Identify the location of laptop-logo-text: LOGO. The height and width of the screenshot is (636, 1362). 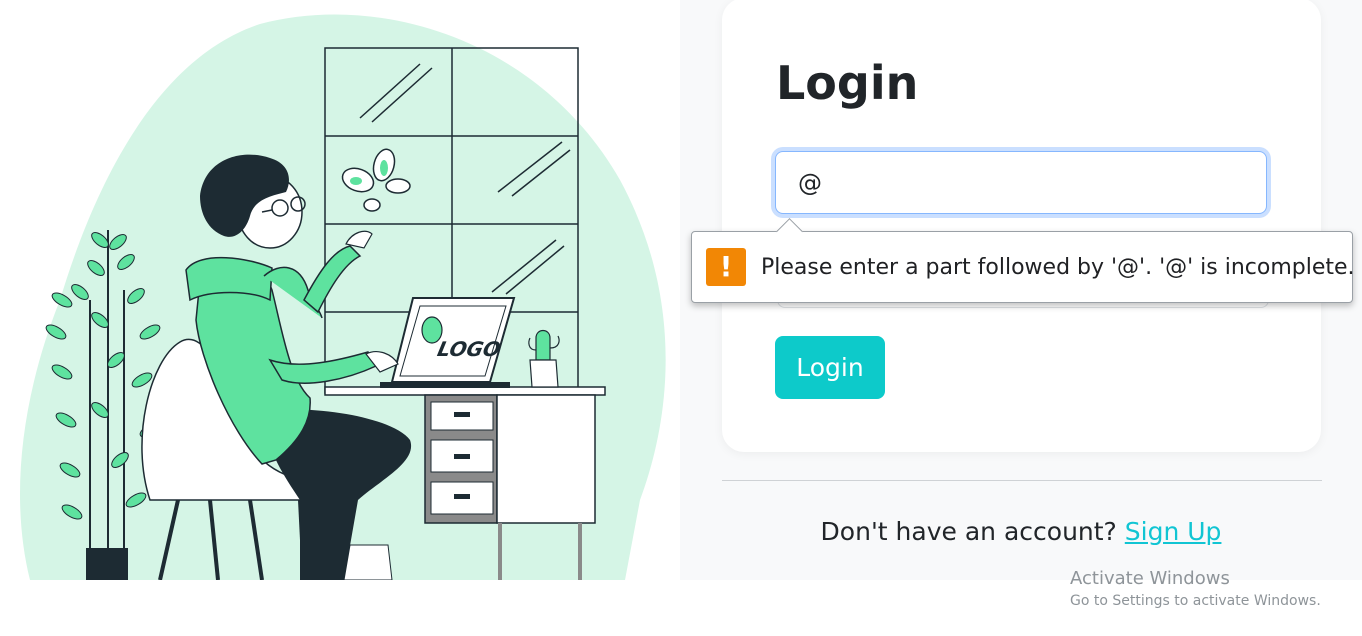
(468, 349).